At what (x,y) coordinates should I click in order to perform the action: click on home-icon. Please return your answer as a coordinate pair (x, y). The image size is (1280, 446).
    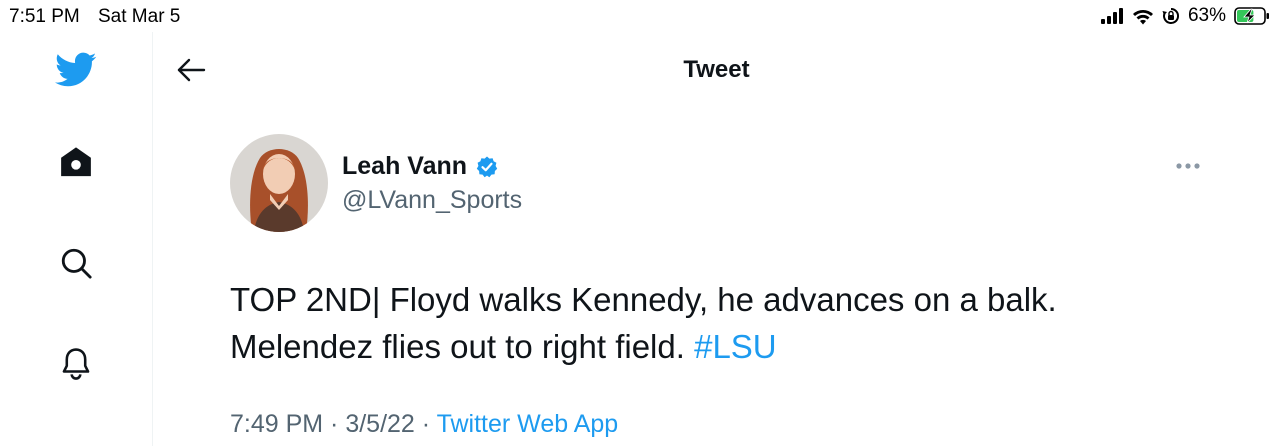
    Looking at the image, I should click on (76, 162).